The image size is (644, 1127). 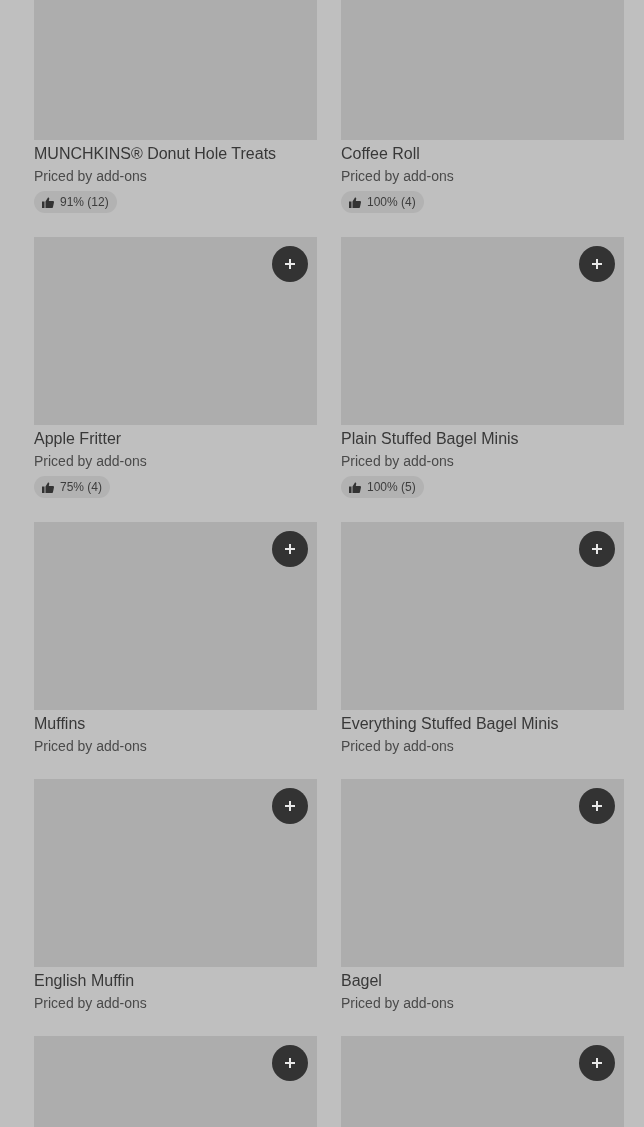 What do you see at coordinates (175, 154) in the screenshot?
I see `item-title: MUNCHKINS® Donut Hole Treats` at bounding box center [175, 154].